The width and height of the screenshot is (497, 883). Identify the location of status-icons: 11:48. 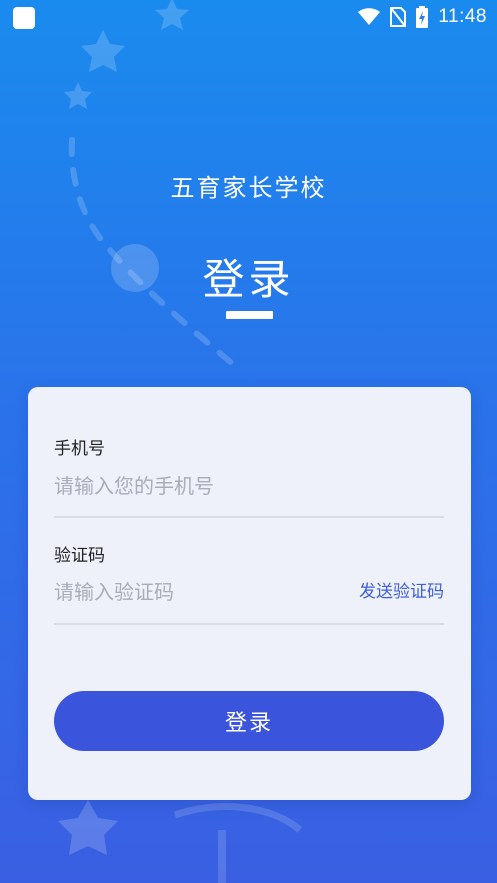
(422, 17).